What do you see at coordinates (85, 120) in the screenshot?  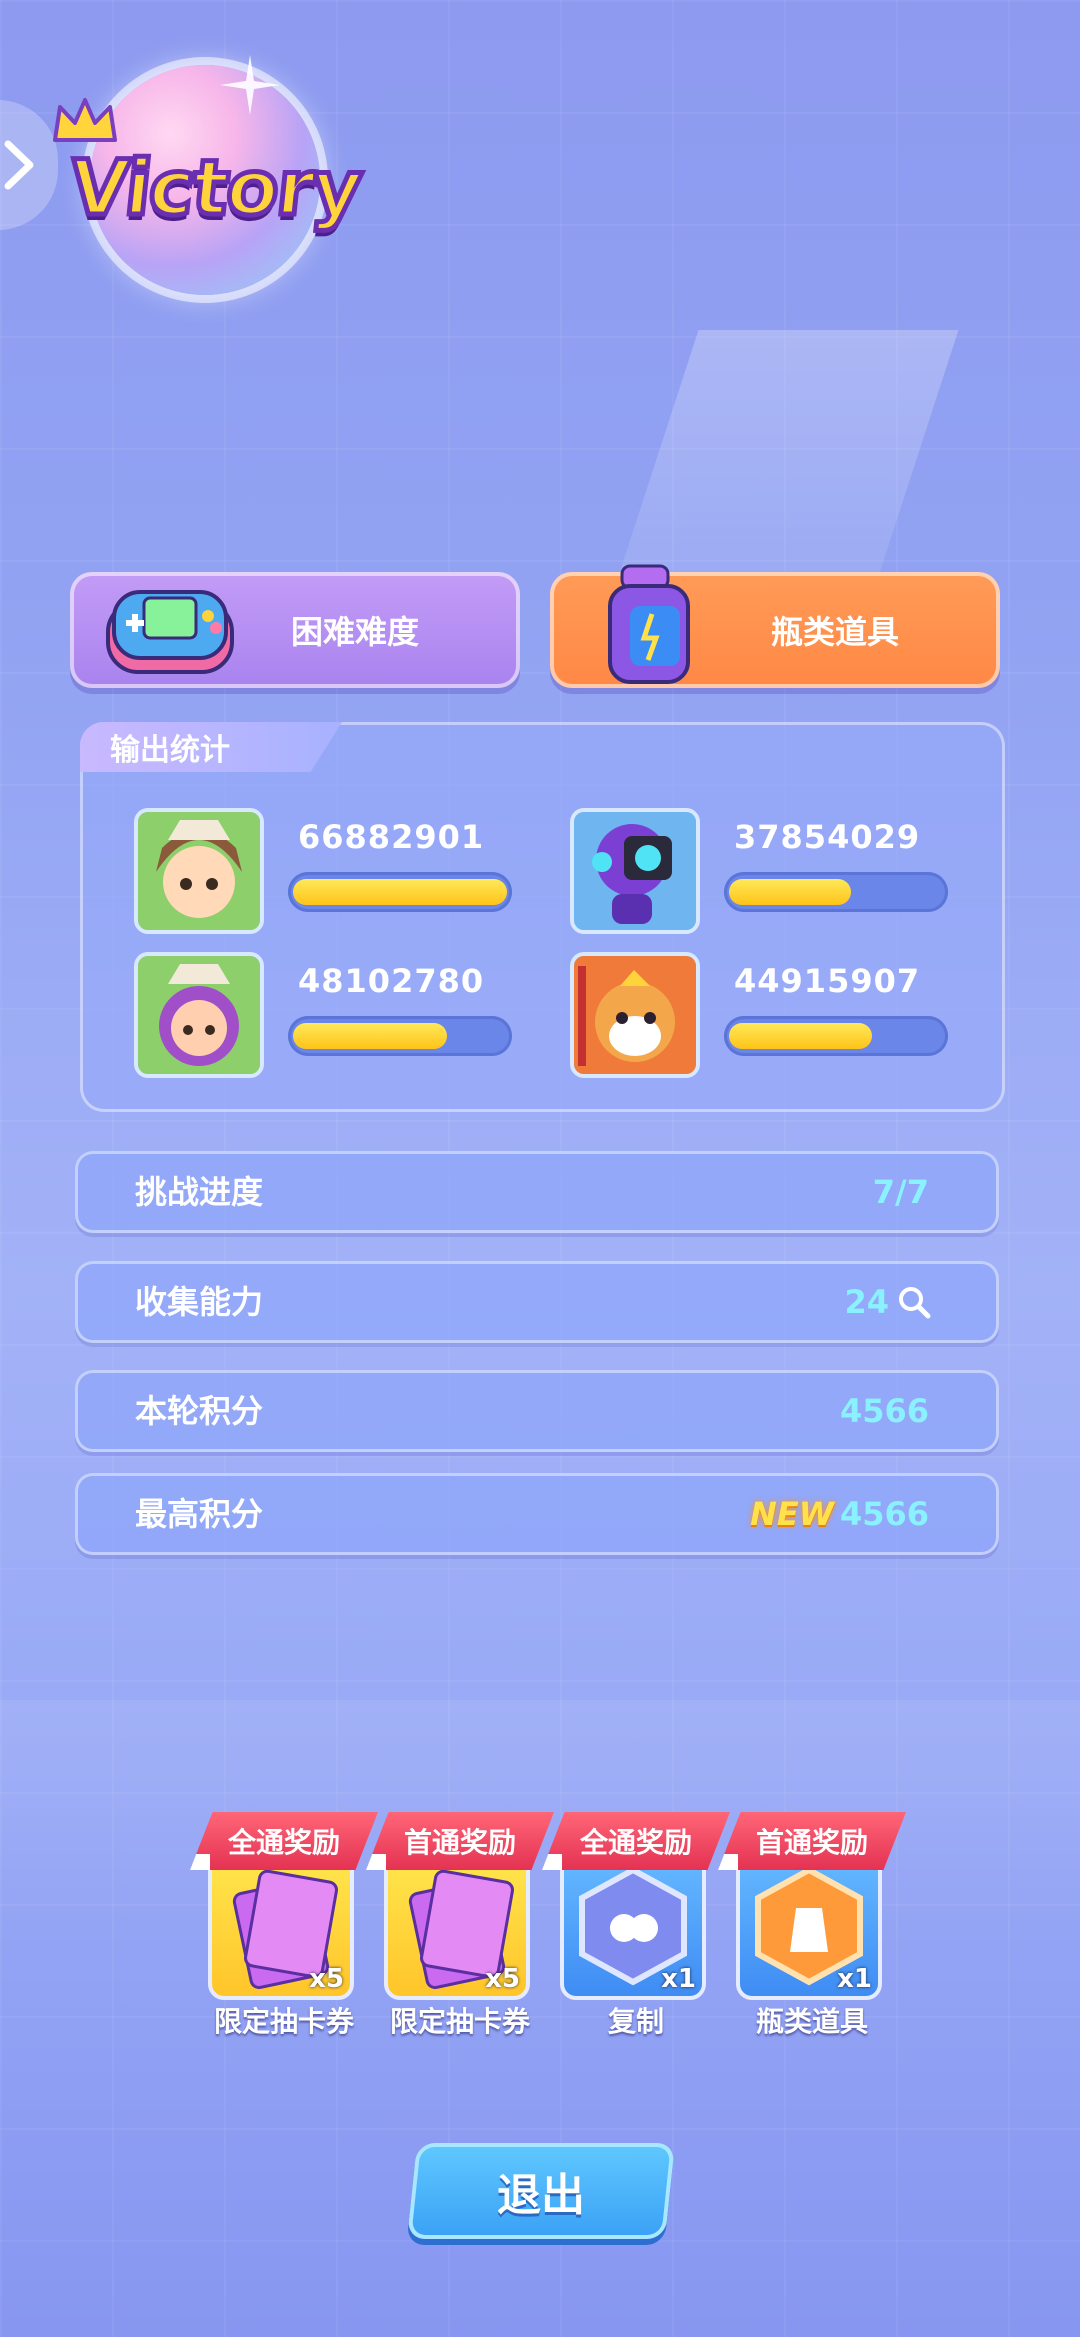 I see `crown-icon` at bounding box center [85, 120].